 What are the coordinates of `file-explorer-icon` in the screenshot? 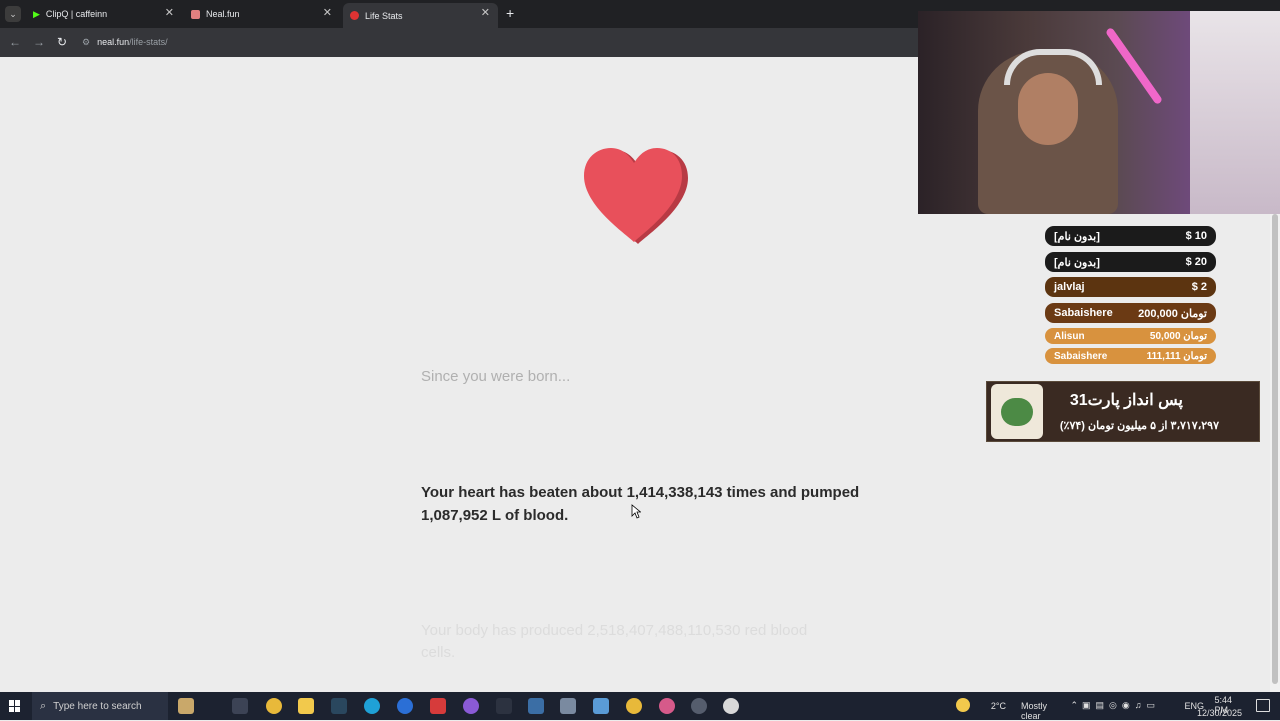 It's located at (306, 706).